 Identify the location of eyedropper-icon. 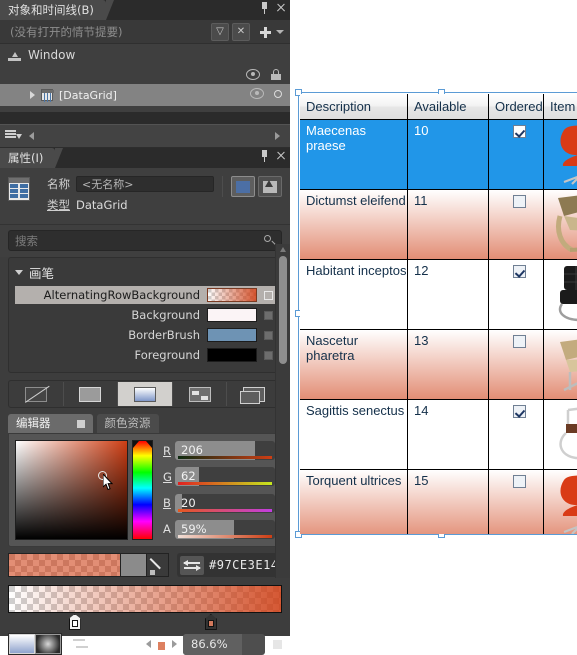
(158, 565).